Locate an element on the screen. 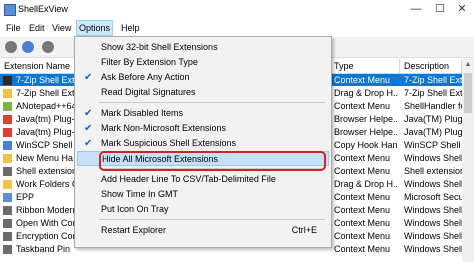 The image size is (474, 262). menu-item-mark-disabled-items: ✔ Mark Disabled Items is located at coordinates (203, 113).